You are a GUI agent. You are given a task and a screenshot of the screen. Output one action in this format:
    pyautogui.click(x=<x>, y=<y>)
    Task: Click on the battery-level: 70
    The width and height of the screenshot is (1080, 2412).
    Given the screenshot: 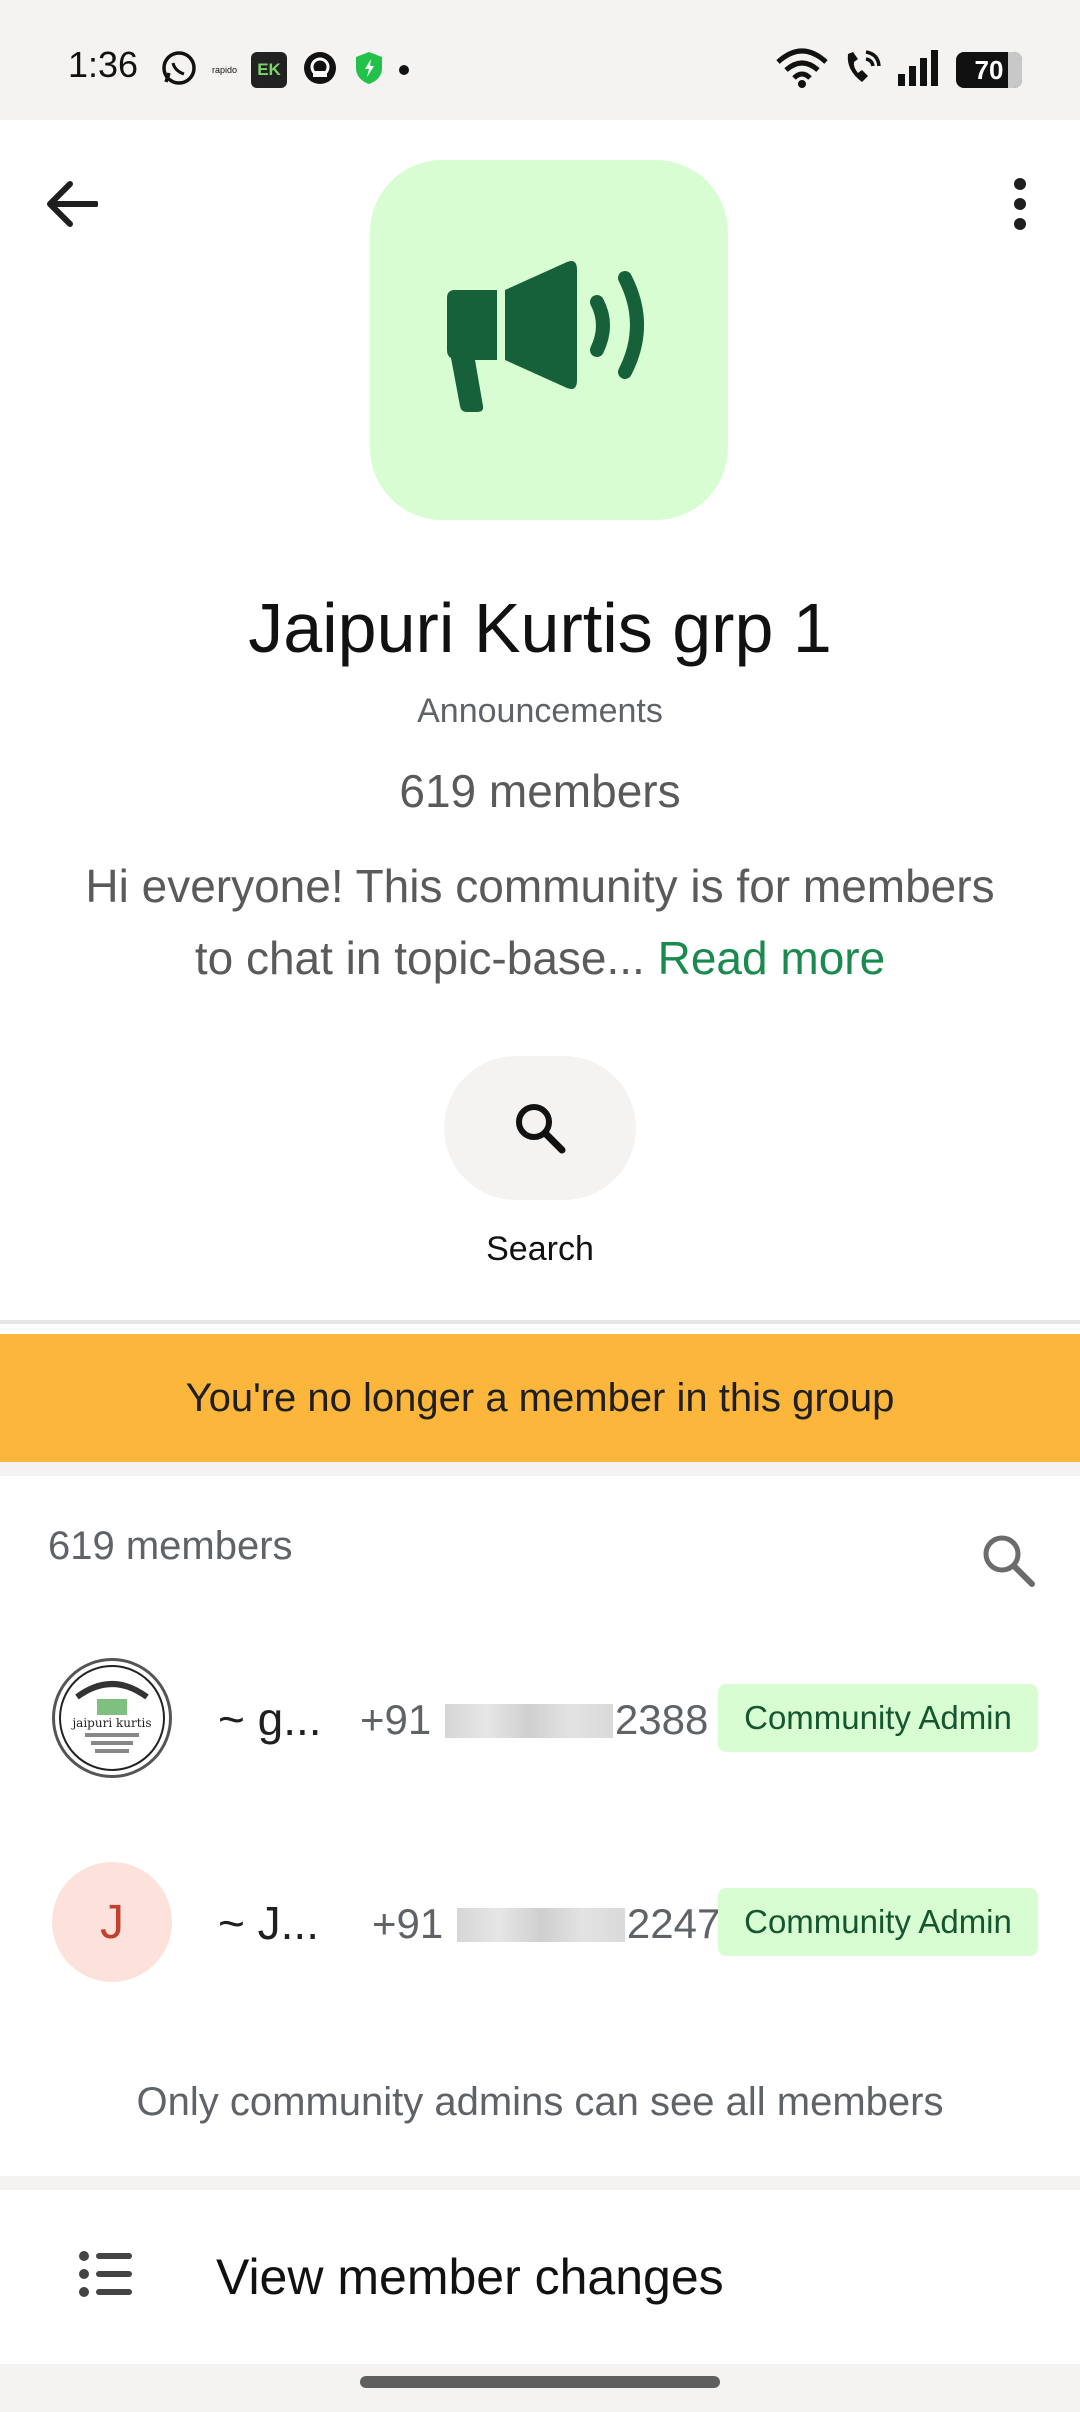 What is the action you would take?
    pyautogui.click(x=989, y=69)
    